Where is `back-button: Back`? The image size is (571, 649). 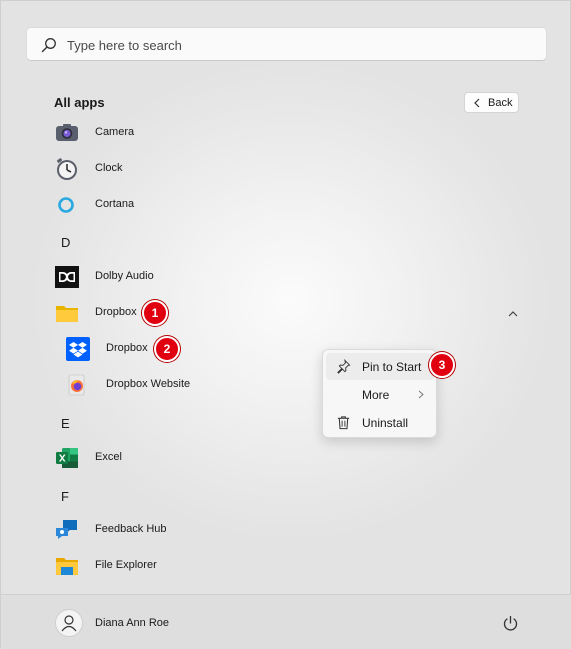
back-button: Back is located at coordinates (491, 102).